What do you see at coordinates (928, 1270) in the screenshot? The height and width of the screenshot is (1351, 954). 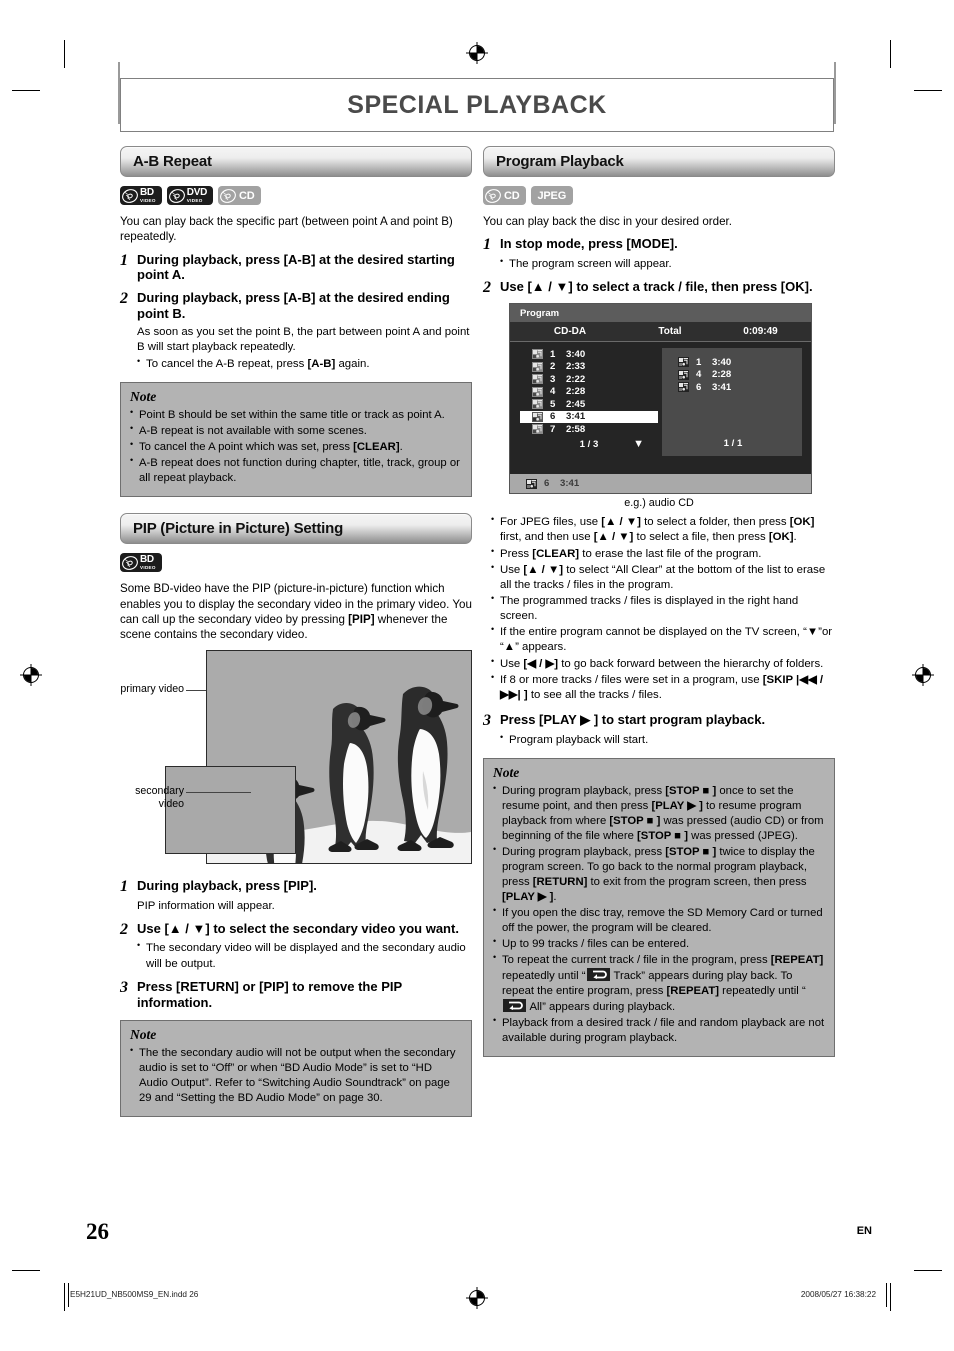 I see `crop-mark-right-bottom` at bounding box center [928, 1270].